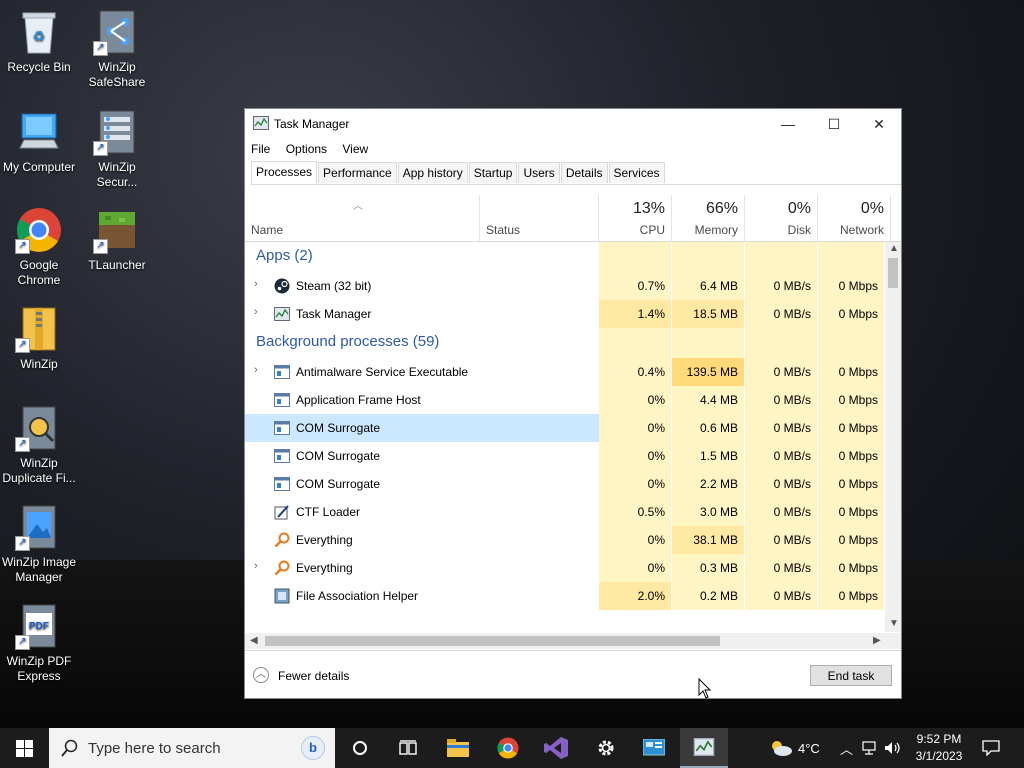  What do you see at coordinates (282, 568) in the screenshot?
I see `everything-search-icon` at bounding box center [282, 568].